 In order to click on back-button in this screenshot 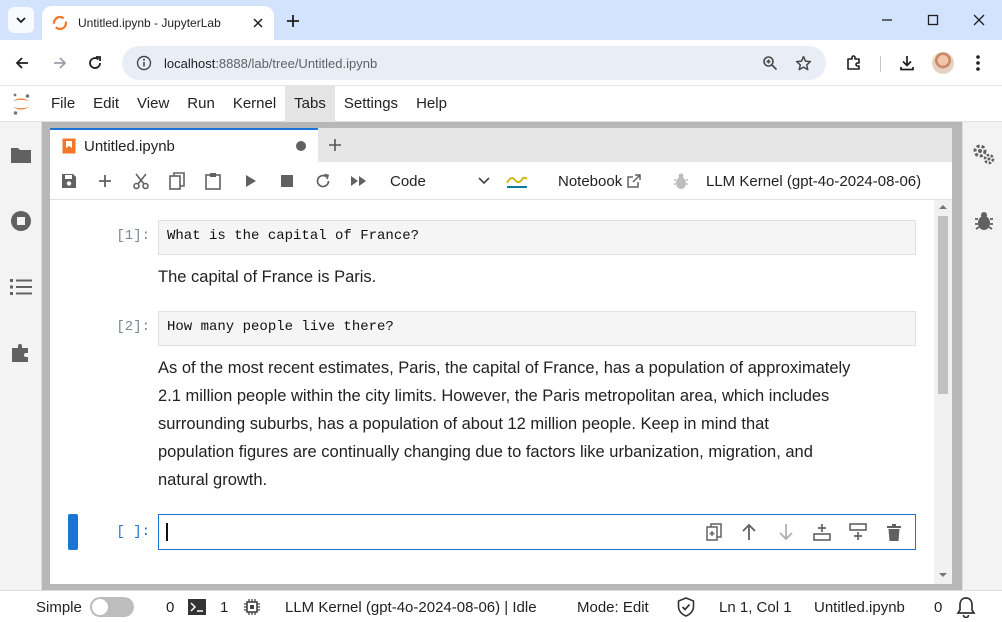, I will do `click(22, 63)`.